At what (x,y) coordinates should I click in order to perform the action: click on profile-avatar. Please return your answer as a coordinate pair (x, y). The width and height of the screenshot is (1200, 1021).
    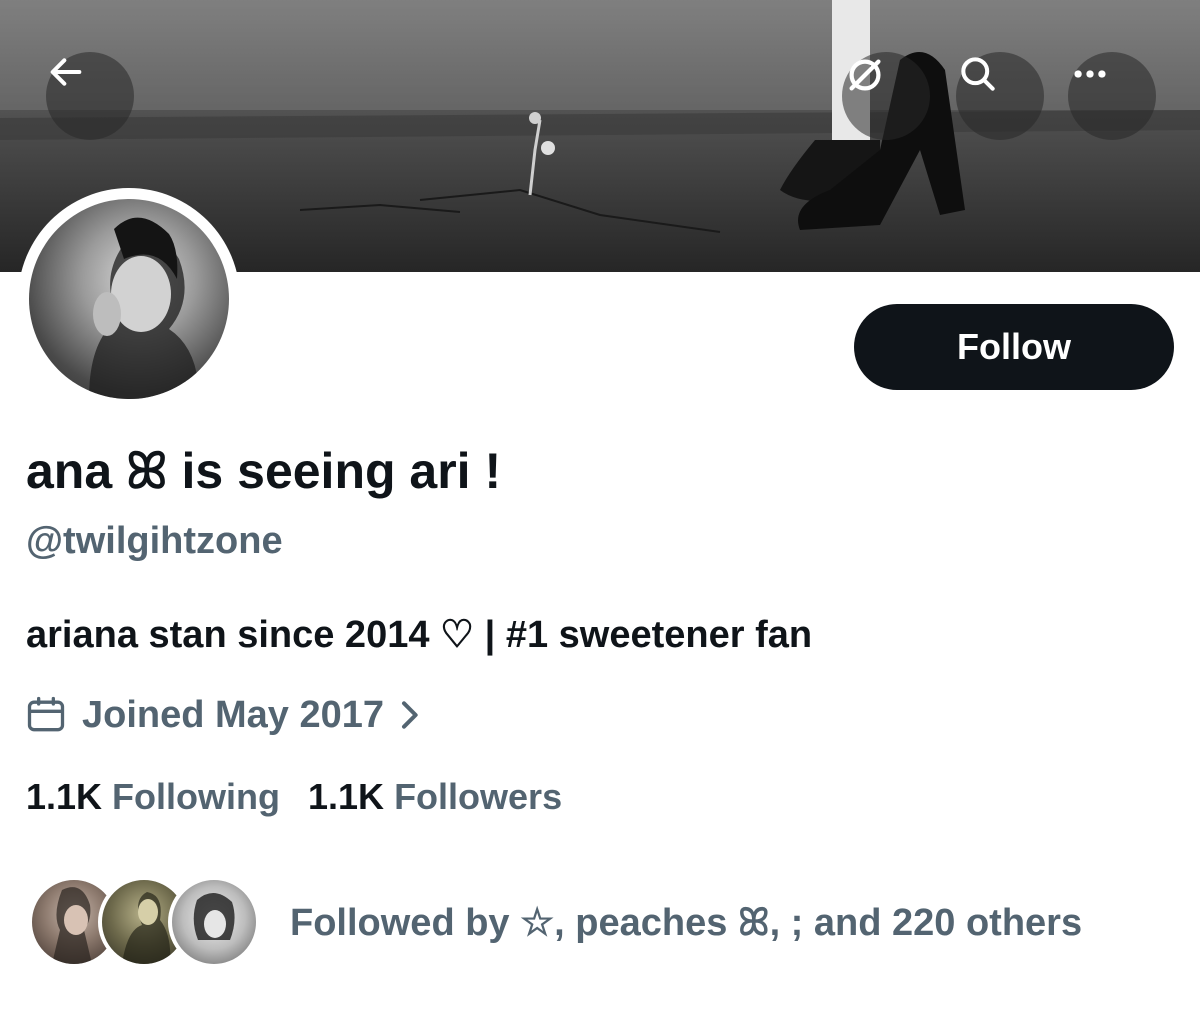
    Looking at the image, I should click on (129, 299).